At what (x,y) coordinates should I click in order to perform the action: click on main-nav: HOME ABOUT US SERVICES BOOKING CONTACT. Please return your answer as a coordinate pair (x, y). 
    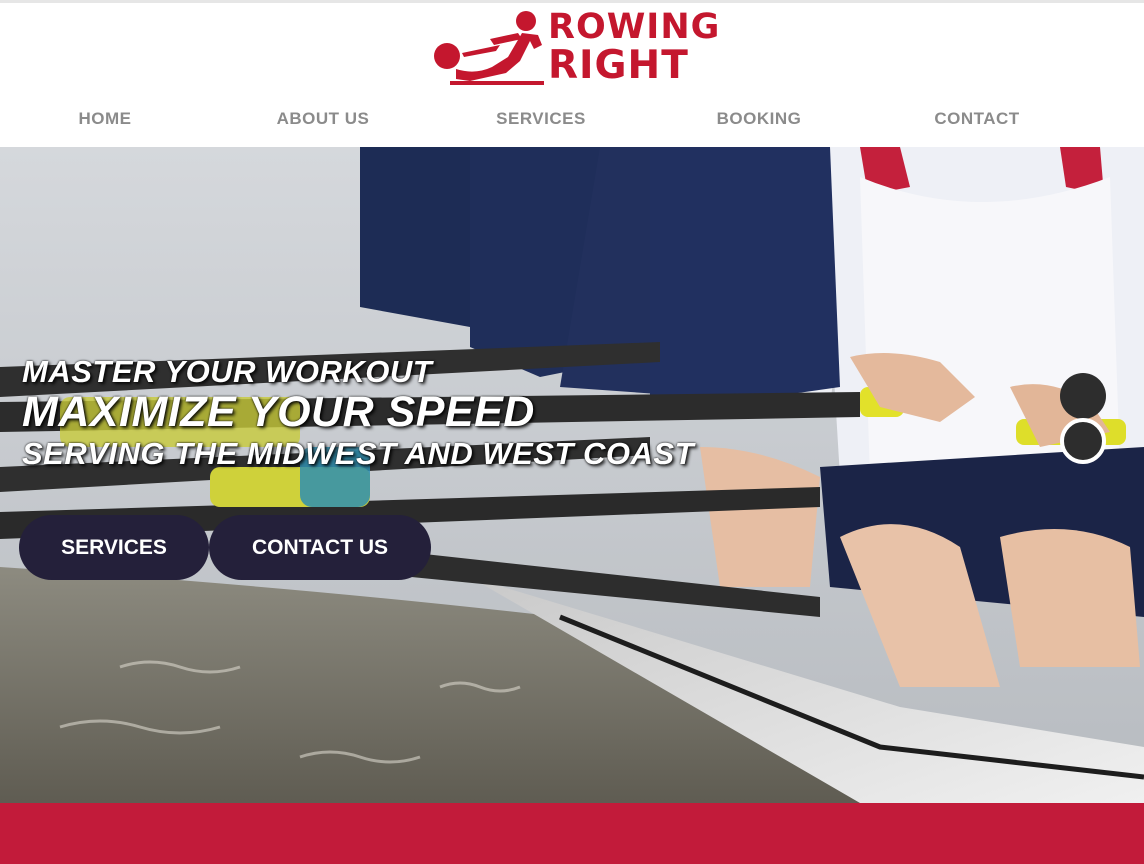
    Looking at the image, I should click on (572, 121).